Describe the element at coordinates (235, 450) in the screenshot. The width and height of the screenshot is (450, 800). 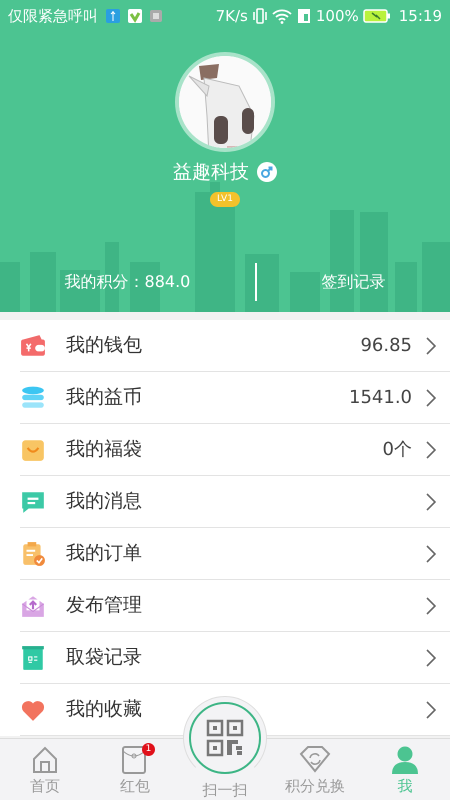
I see `menu-item: 我的福袋 0个` at that location.